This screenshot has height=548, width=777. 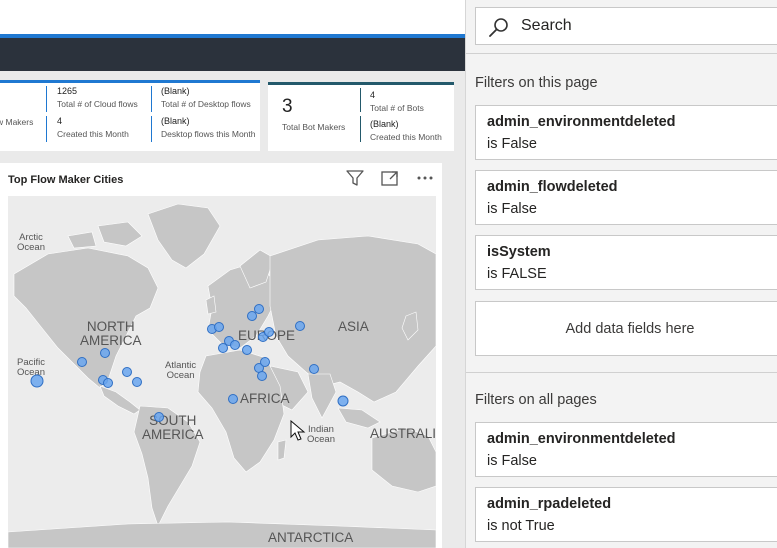 I want to click on filters-on-this-page-heading: Filters on this page, so click(x=536, y=83).